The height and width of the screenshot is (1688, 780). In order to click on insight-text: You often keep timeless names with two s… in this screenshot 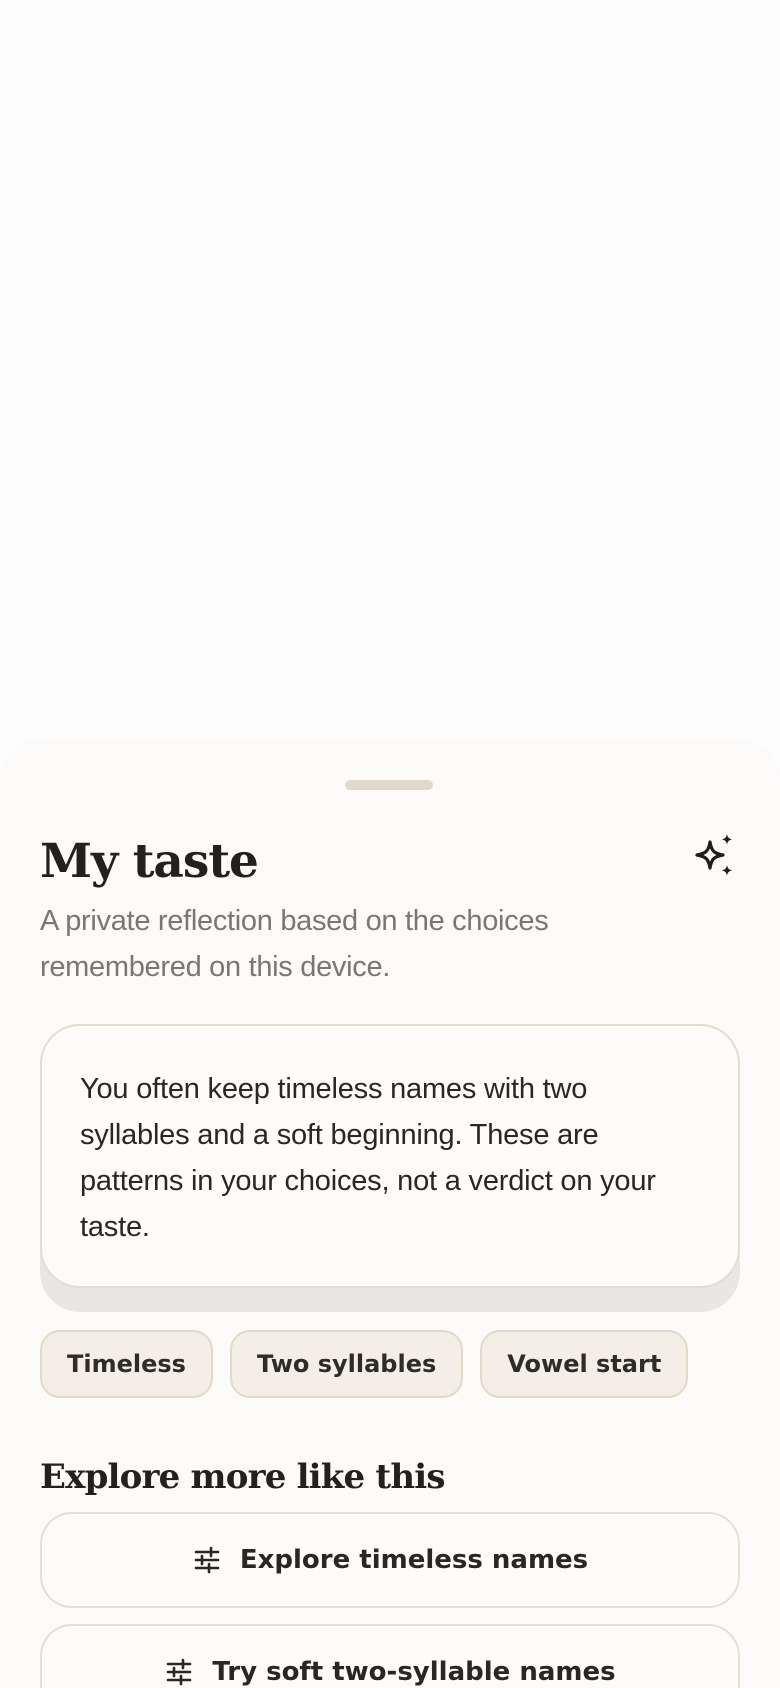, I will do `click(368, 1158)`.